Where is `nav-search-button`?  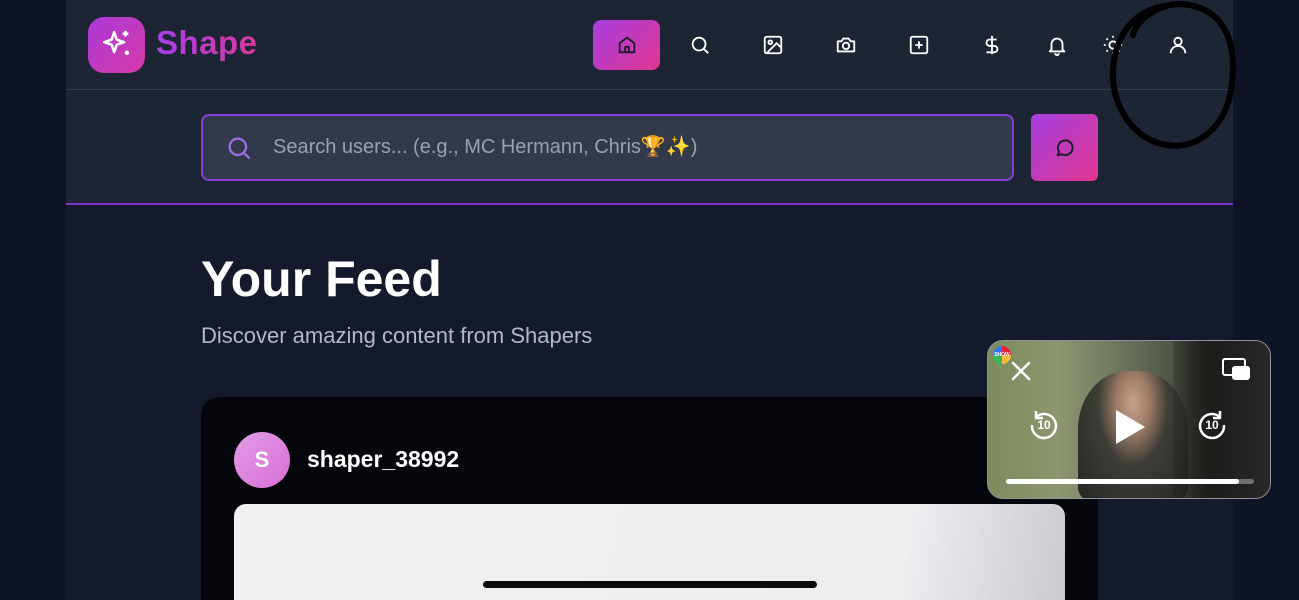 nav-search-button is located at coordinates (699, 45).